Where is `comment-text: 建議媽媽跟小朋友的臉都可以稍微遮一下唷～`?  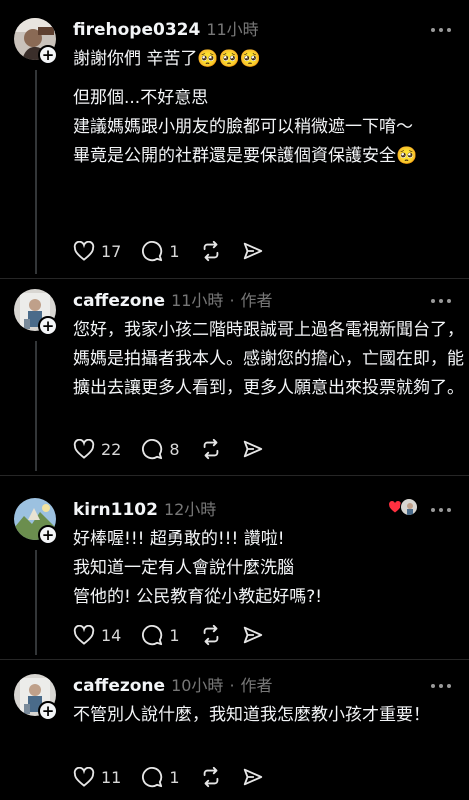
comment-text: 建議媽媽跟小朋友的臉都可以稍微遮一下唷～ is located at coordinates (243, 127).